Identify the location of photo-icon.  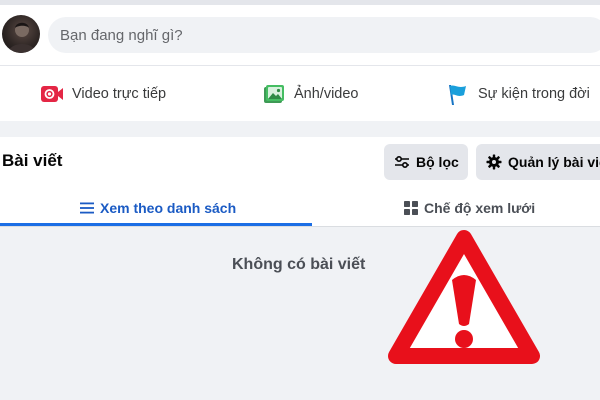
(274, 94).